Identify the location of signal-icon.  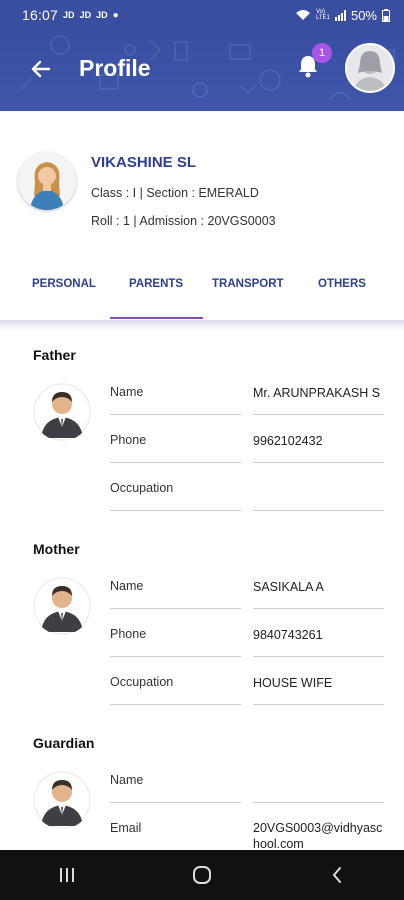
(340, 15).